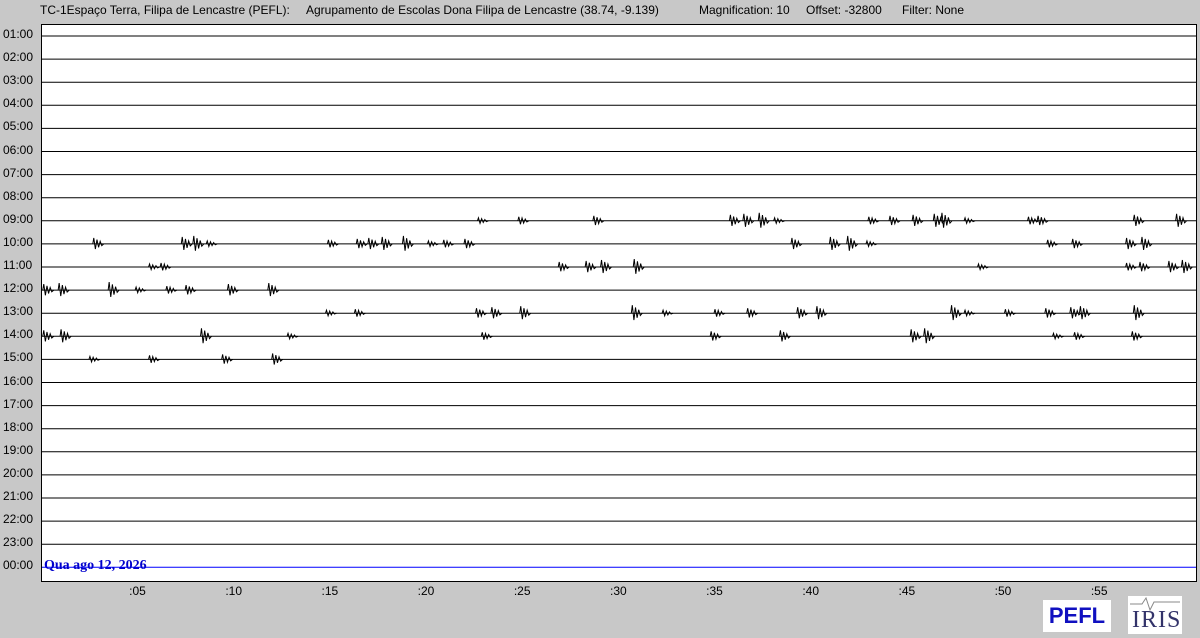 This screenshot has height=638, width=1200. I want to click on current-date-label: Qua ago 12, 2026, so click(95, 565).